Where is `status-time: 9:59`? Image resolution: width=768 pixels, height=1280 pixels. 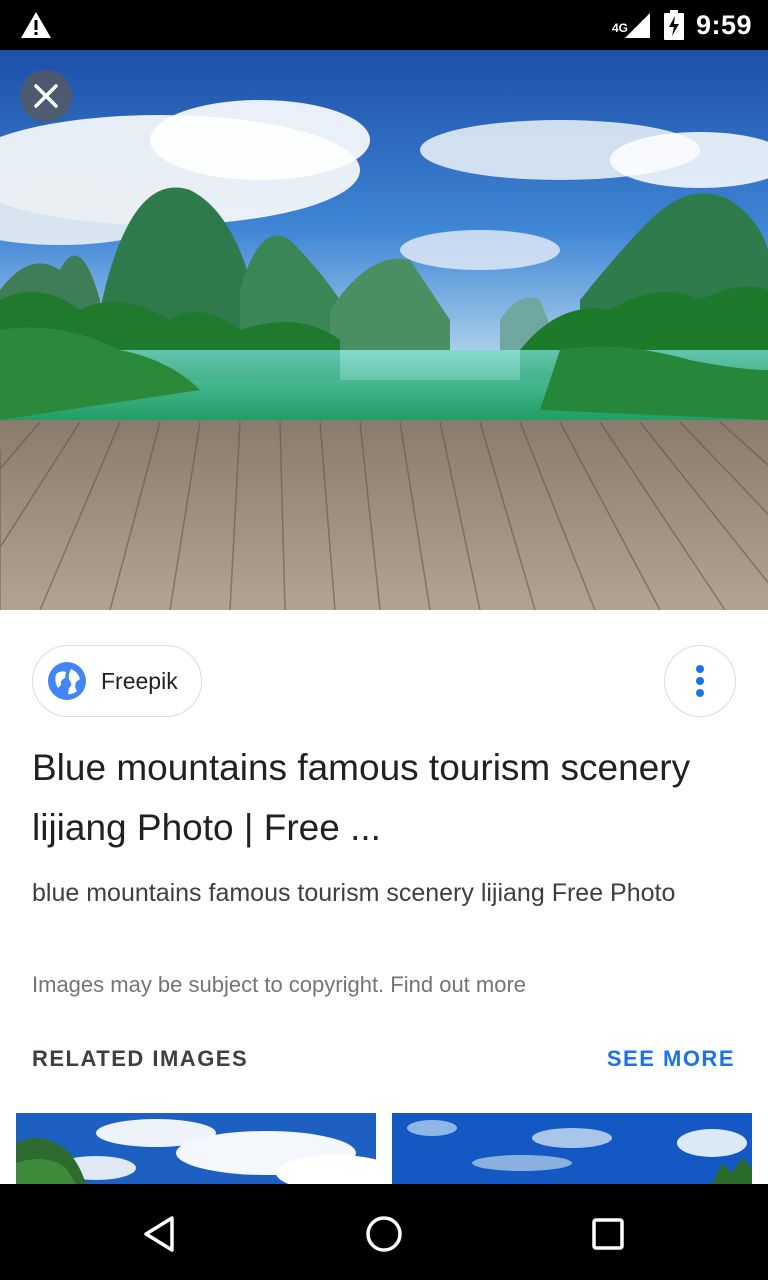
status-time: 9:59 is located at coordinates (723, 24).